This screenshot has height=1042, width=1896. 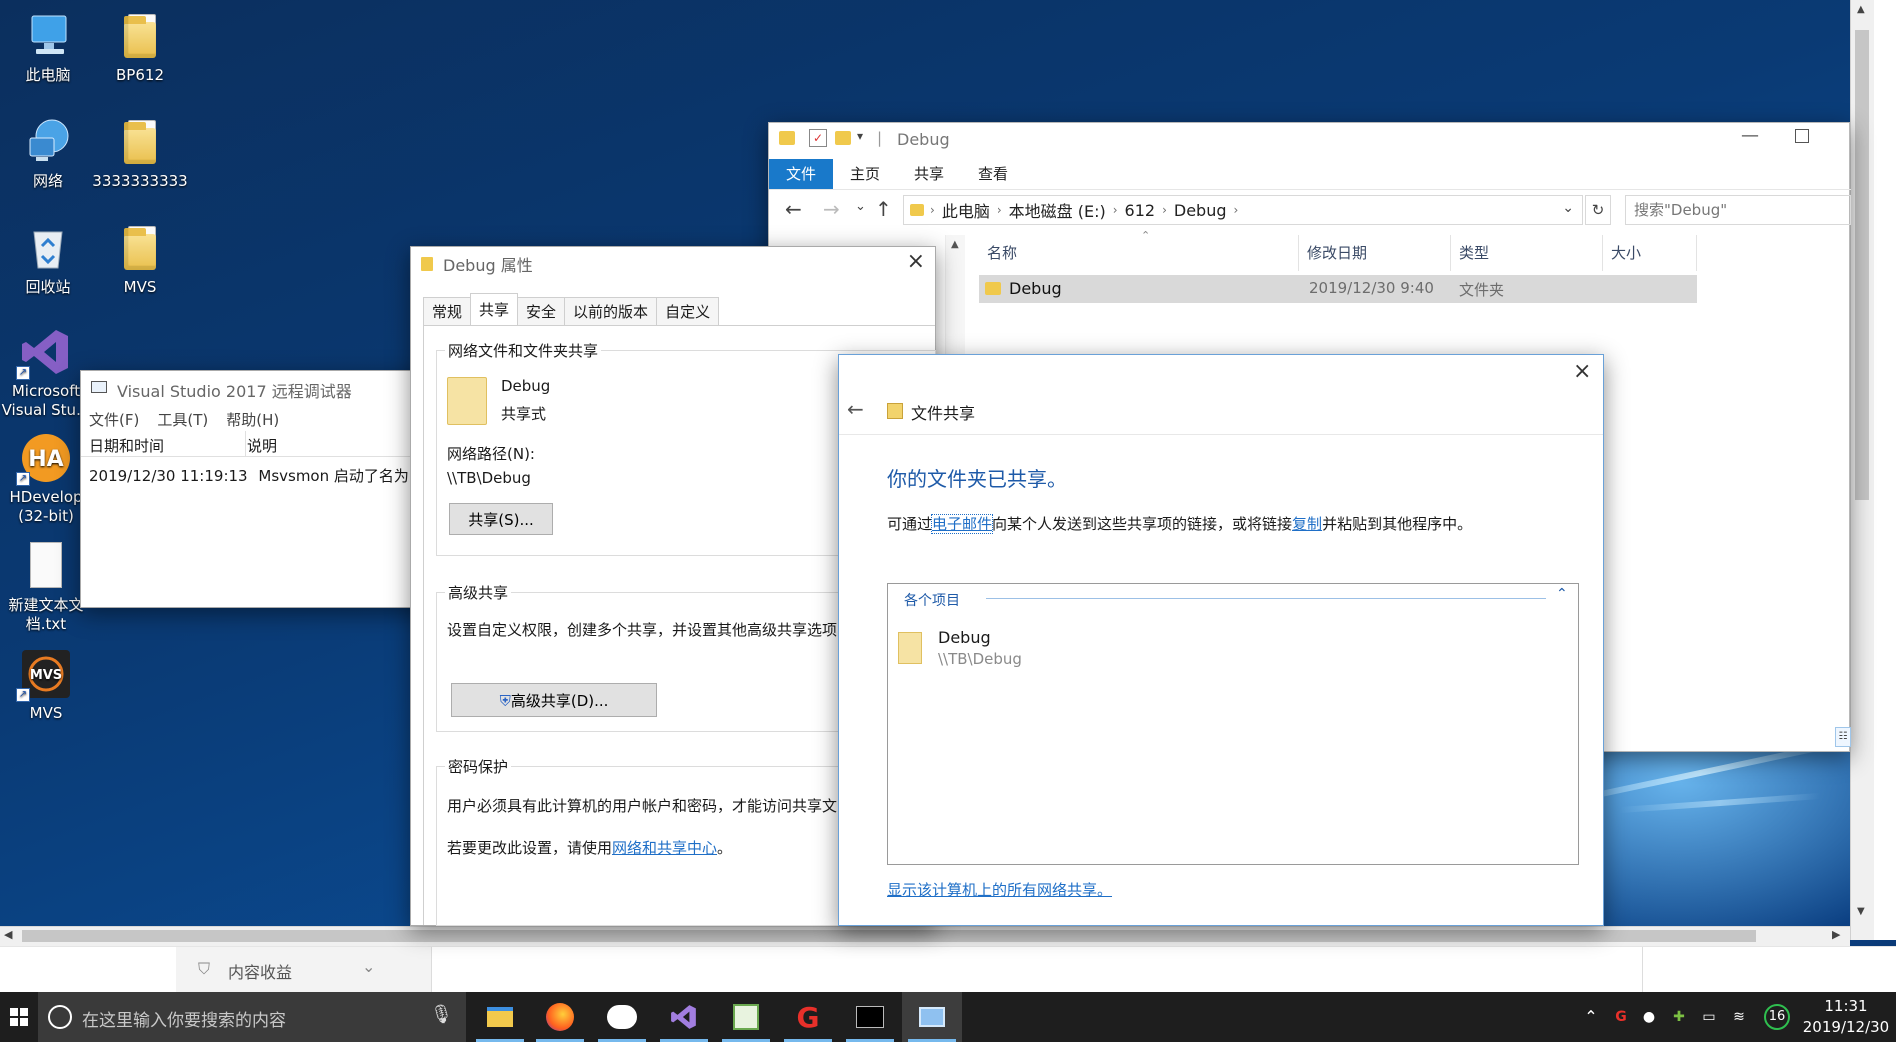 I want to click on breadcrumb-debug: Debug, so click(x=1200, y=210).